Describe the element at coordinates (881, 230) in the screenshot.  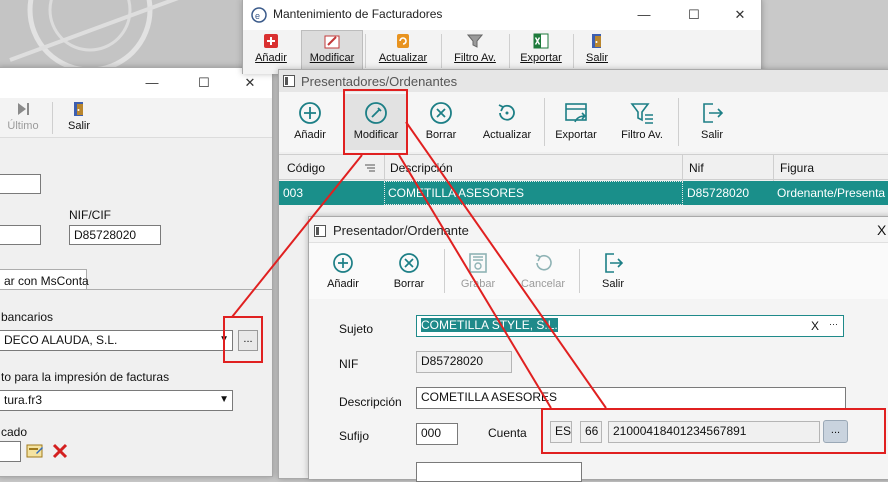
I see `close-button: X` at that location.